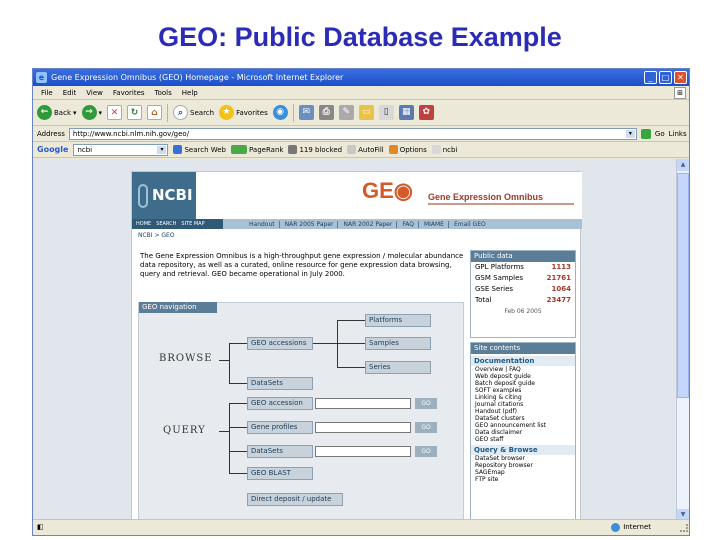 This screenshot has height=540, width=720. Describe the element at coordinates (363, 427) in the screenshot. I see `gene-profiles-field` at that location.